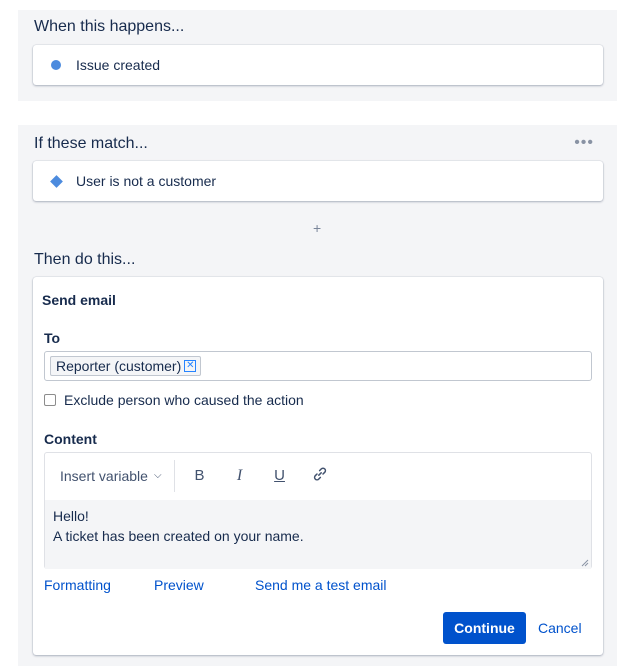  I want to click on editor-toolbar: Insert variable ⌵ B I U, so click(318, 475).